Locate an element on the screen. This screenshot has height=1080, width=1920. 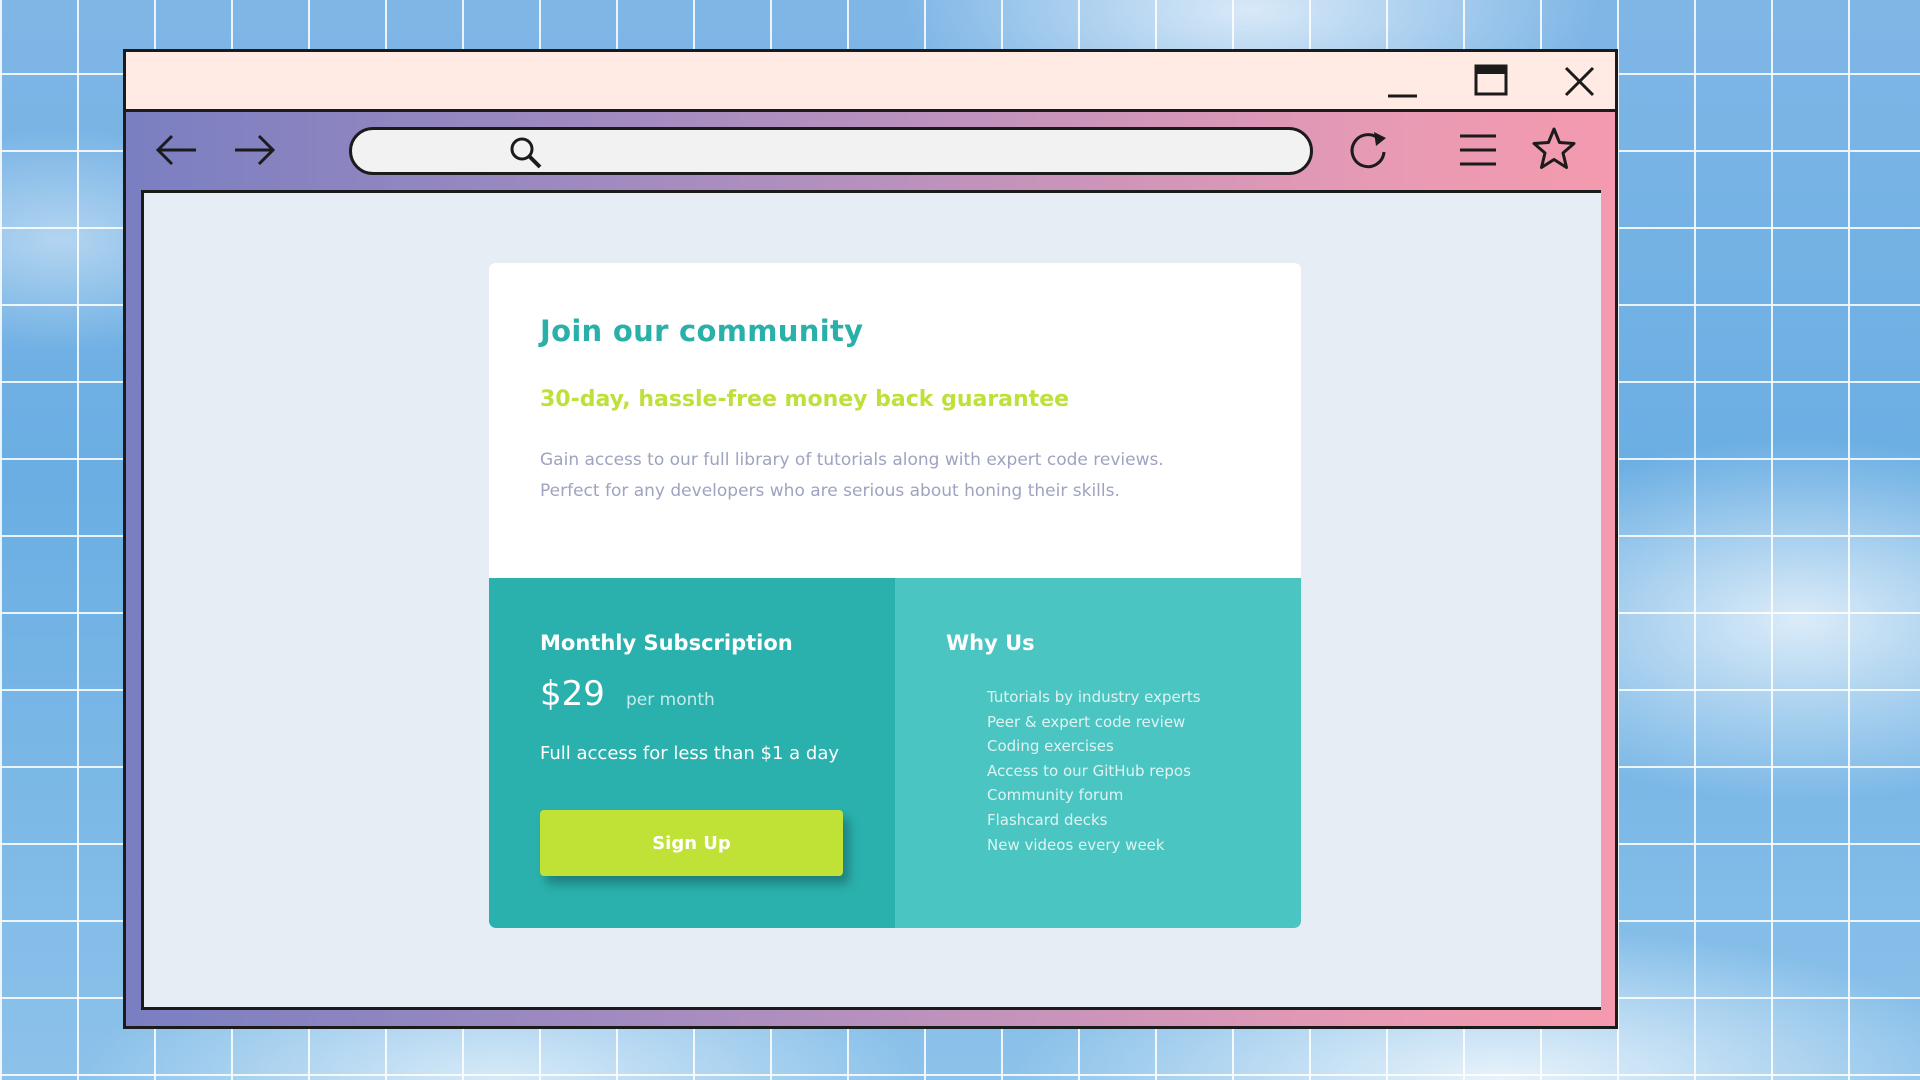
price-period: per month is located at coordinates (670, 700).